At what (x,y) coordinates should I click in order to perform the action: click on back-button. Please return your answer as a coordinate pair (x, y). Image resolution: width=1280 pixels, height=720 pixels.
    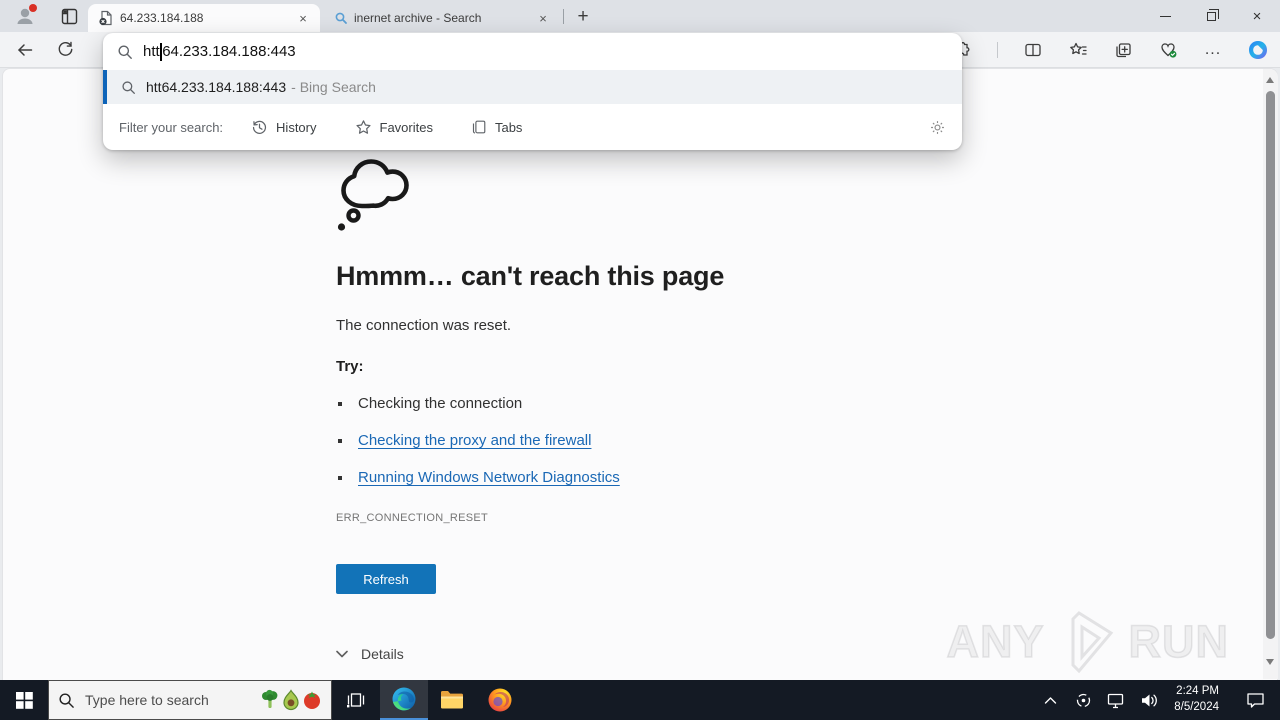
    Looking at the image, I should click on (25, 50).